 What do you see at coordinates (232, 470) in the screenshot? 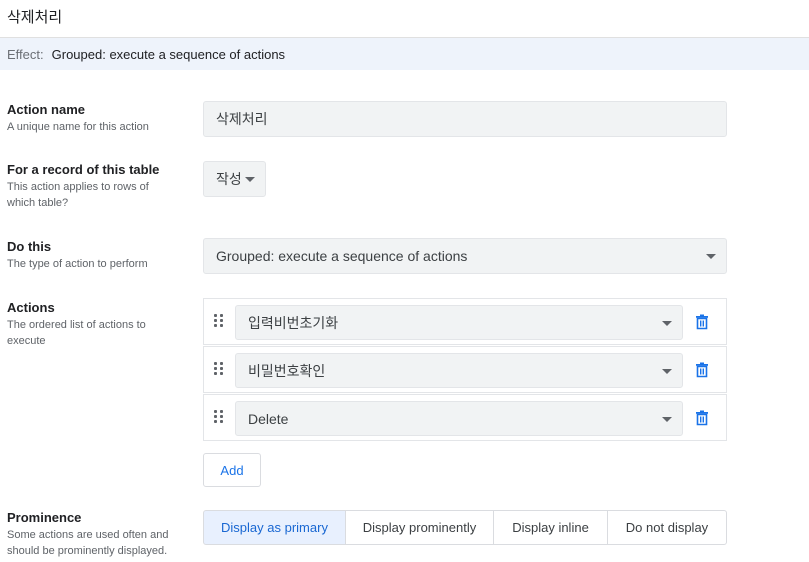
I see `add-action-button: Add` at bounding box center [232, 470].